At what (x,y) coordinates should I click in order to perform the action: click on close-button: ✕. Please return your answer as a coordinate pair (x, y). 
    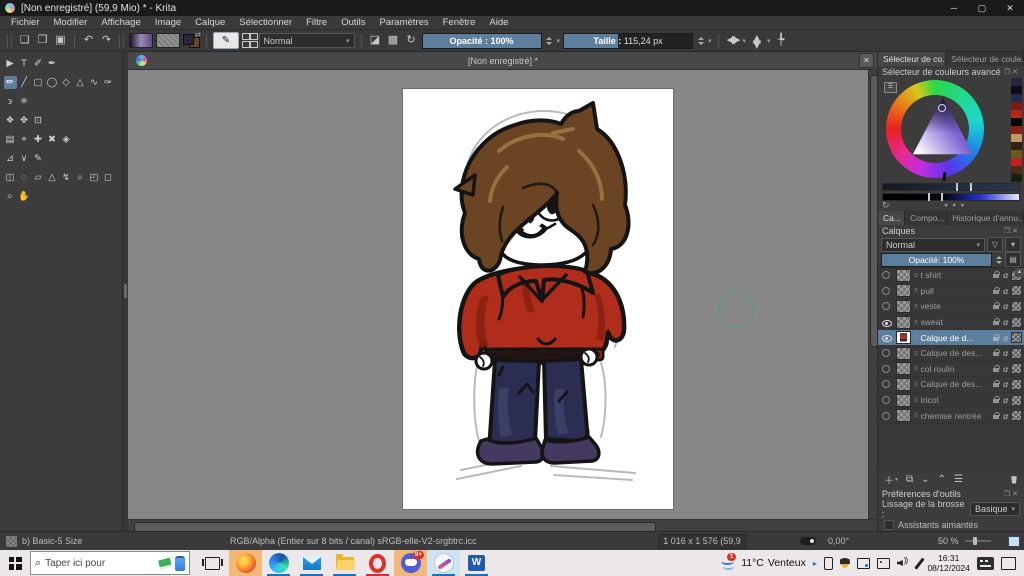
    Looking at the image, I should click on (1010, 8).